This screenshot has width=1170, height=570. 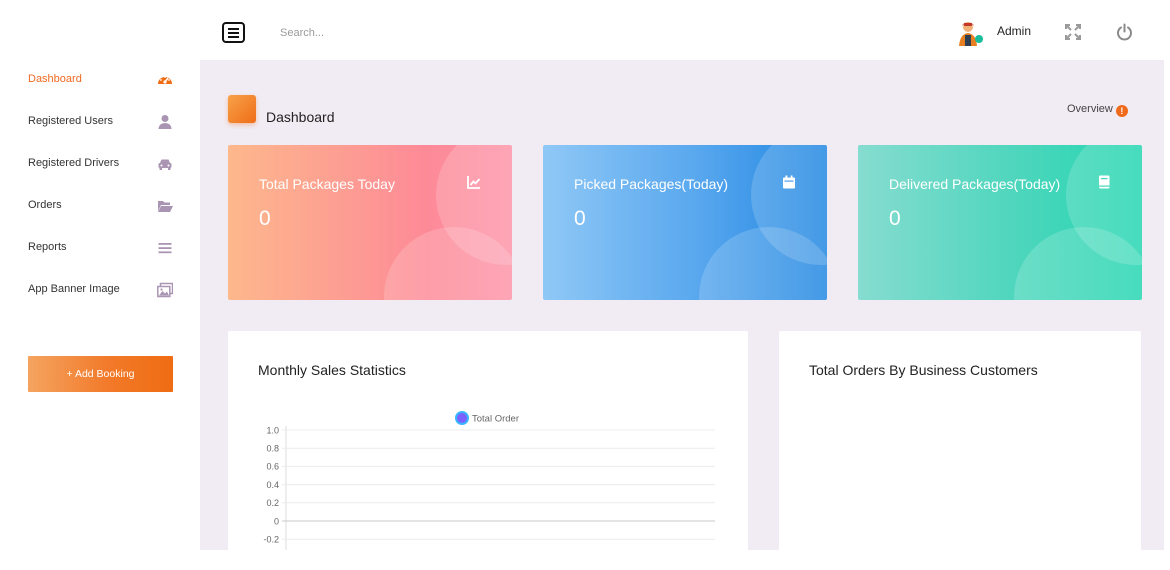 What do you see at coordinates (272, 449) in the screenshot?
I see `y-tick-label: 0.8` at bounding box center [272, 449].